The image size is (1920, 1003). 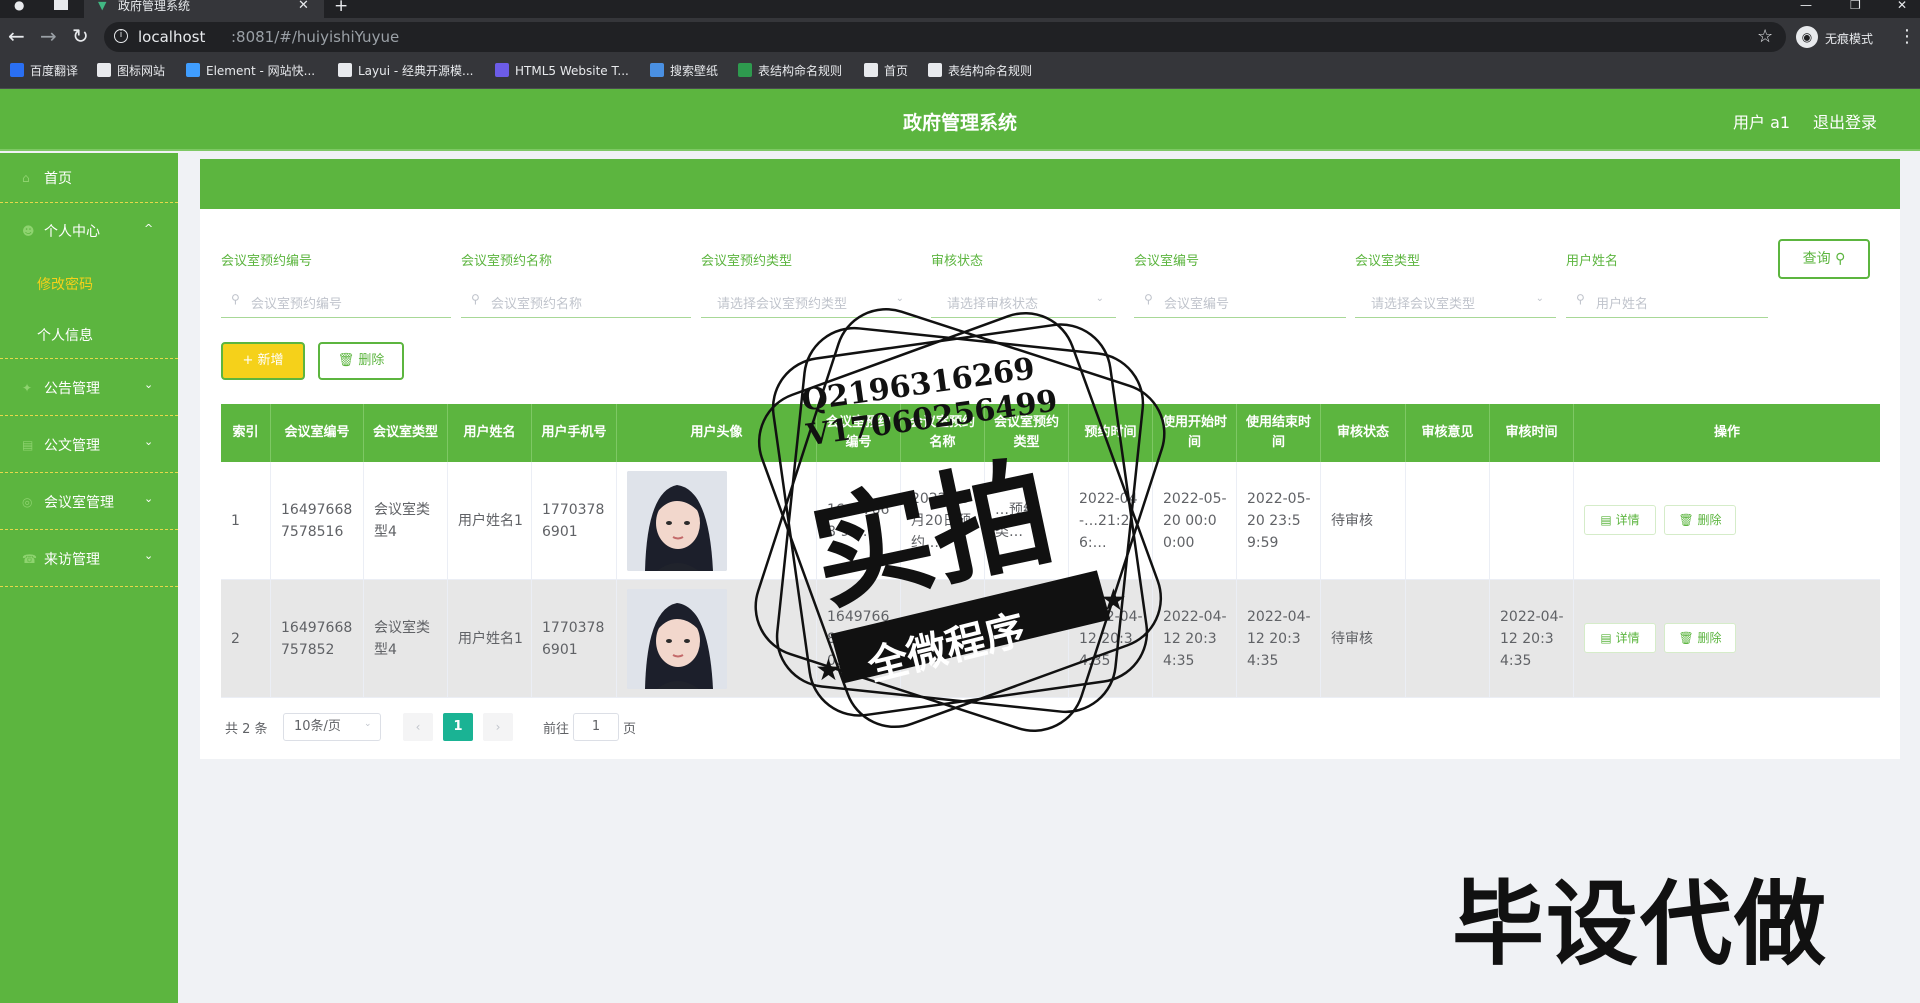 What do you see at coordinates (1849, 38) in the screenshot?
I see `incognito-label: 无痕模式` at bounding box center [1849, 38].